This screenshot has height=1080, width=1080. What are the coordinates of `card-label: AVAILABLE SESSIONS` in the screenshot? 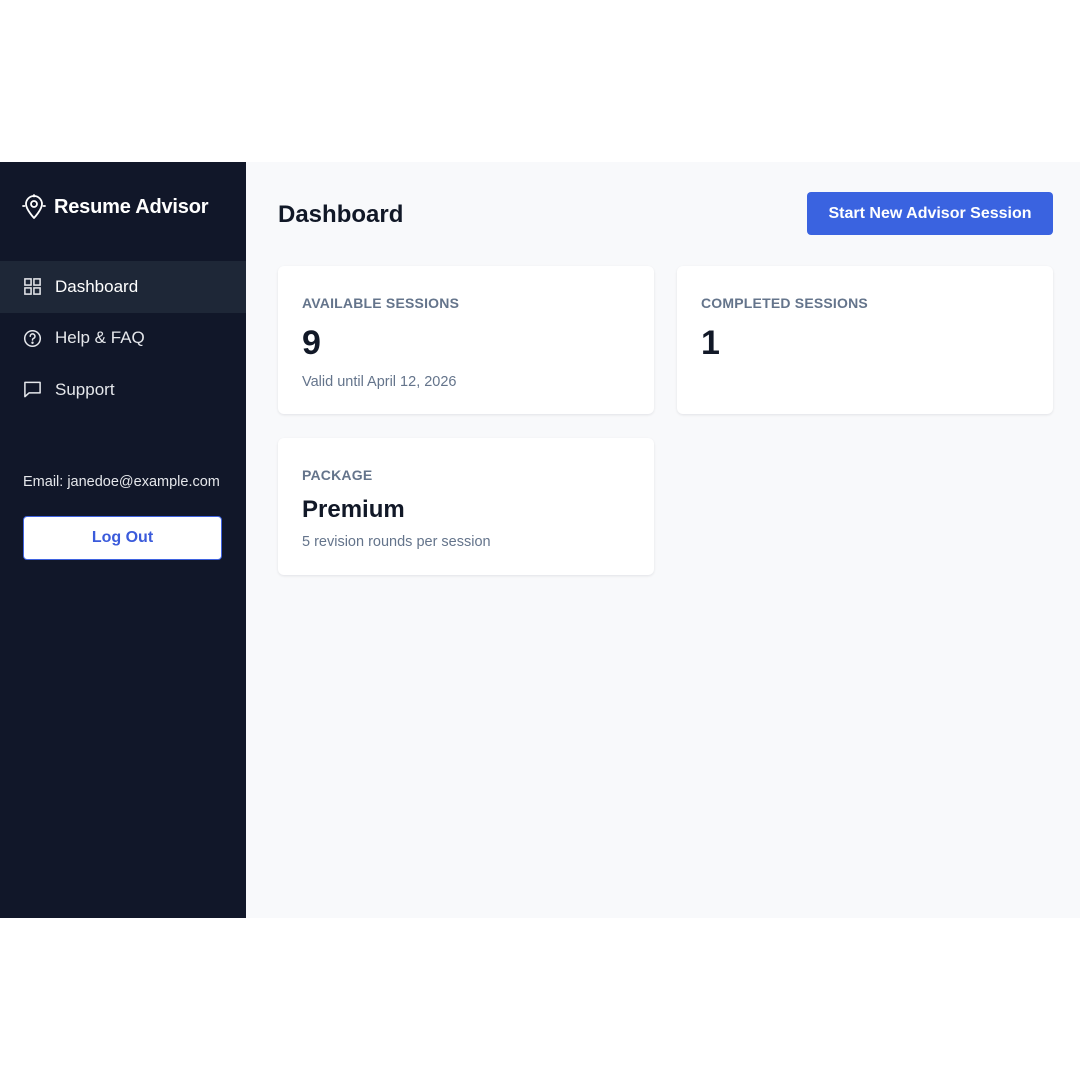 It's located at (381, 303).